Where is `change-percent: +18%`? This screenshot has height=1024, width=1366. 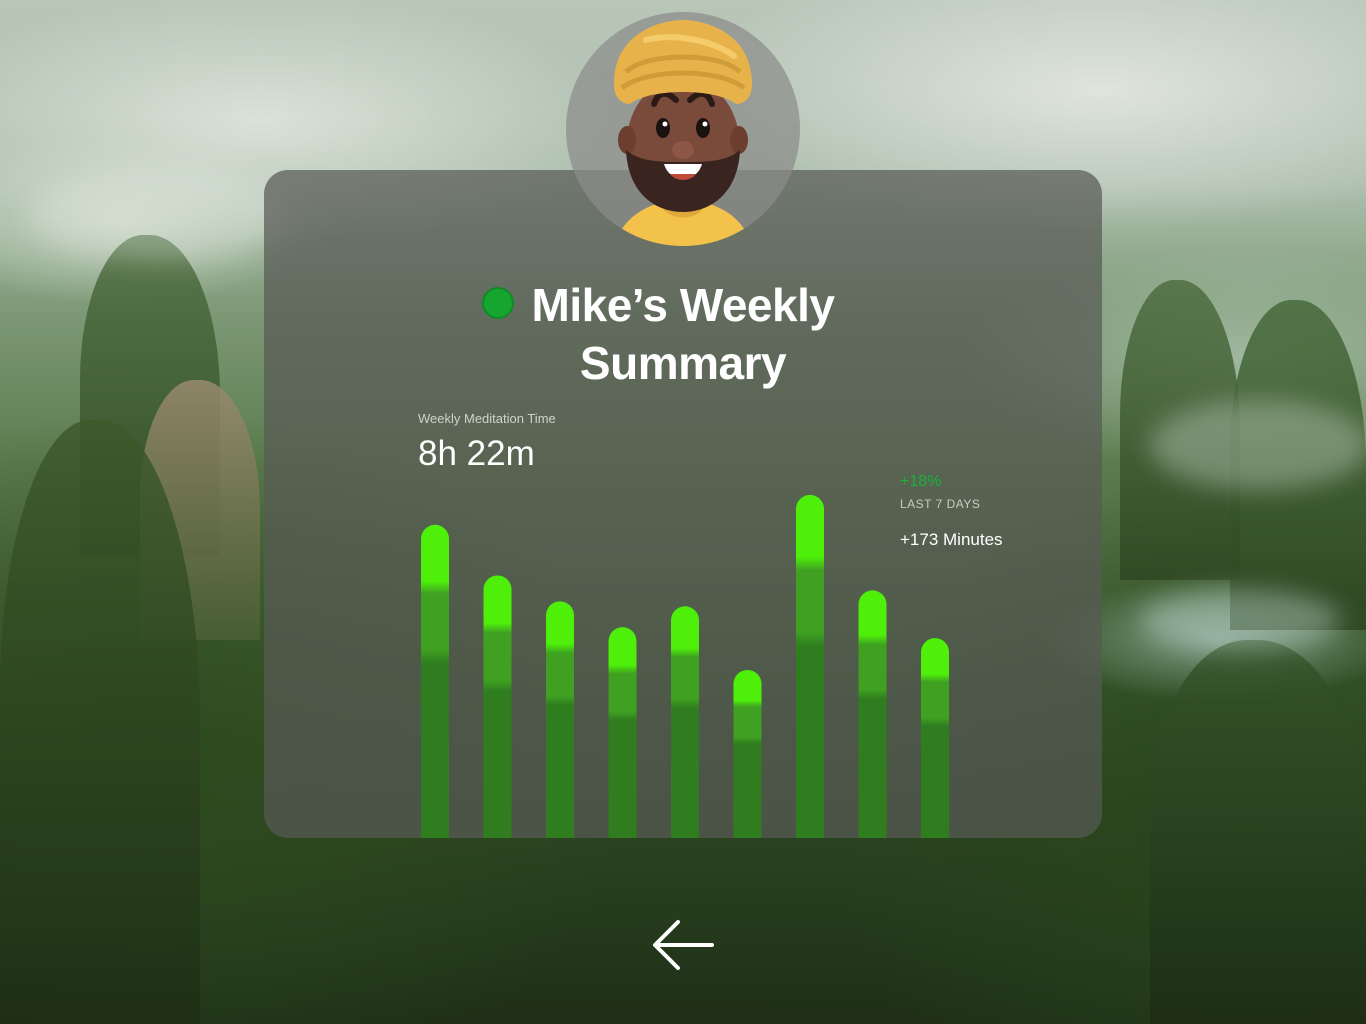 change-percent: +18% is located at coordinates (921, 481).